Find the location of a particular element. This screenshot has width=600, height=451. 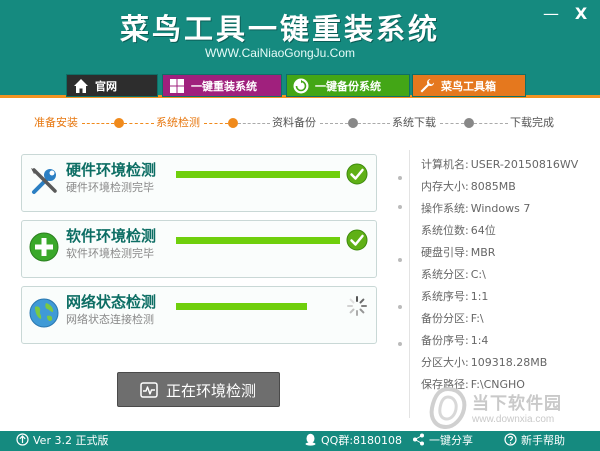

step-prepare: 准备安装 is located at coordinates (56, 122).